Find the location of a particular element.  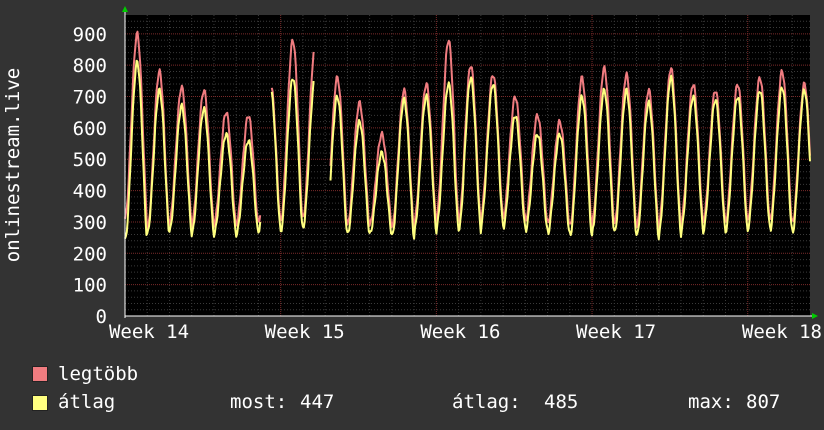

y-axis-label: onlinestream.live is located at coordinates (13, 165).